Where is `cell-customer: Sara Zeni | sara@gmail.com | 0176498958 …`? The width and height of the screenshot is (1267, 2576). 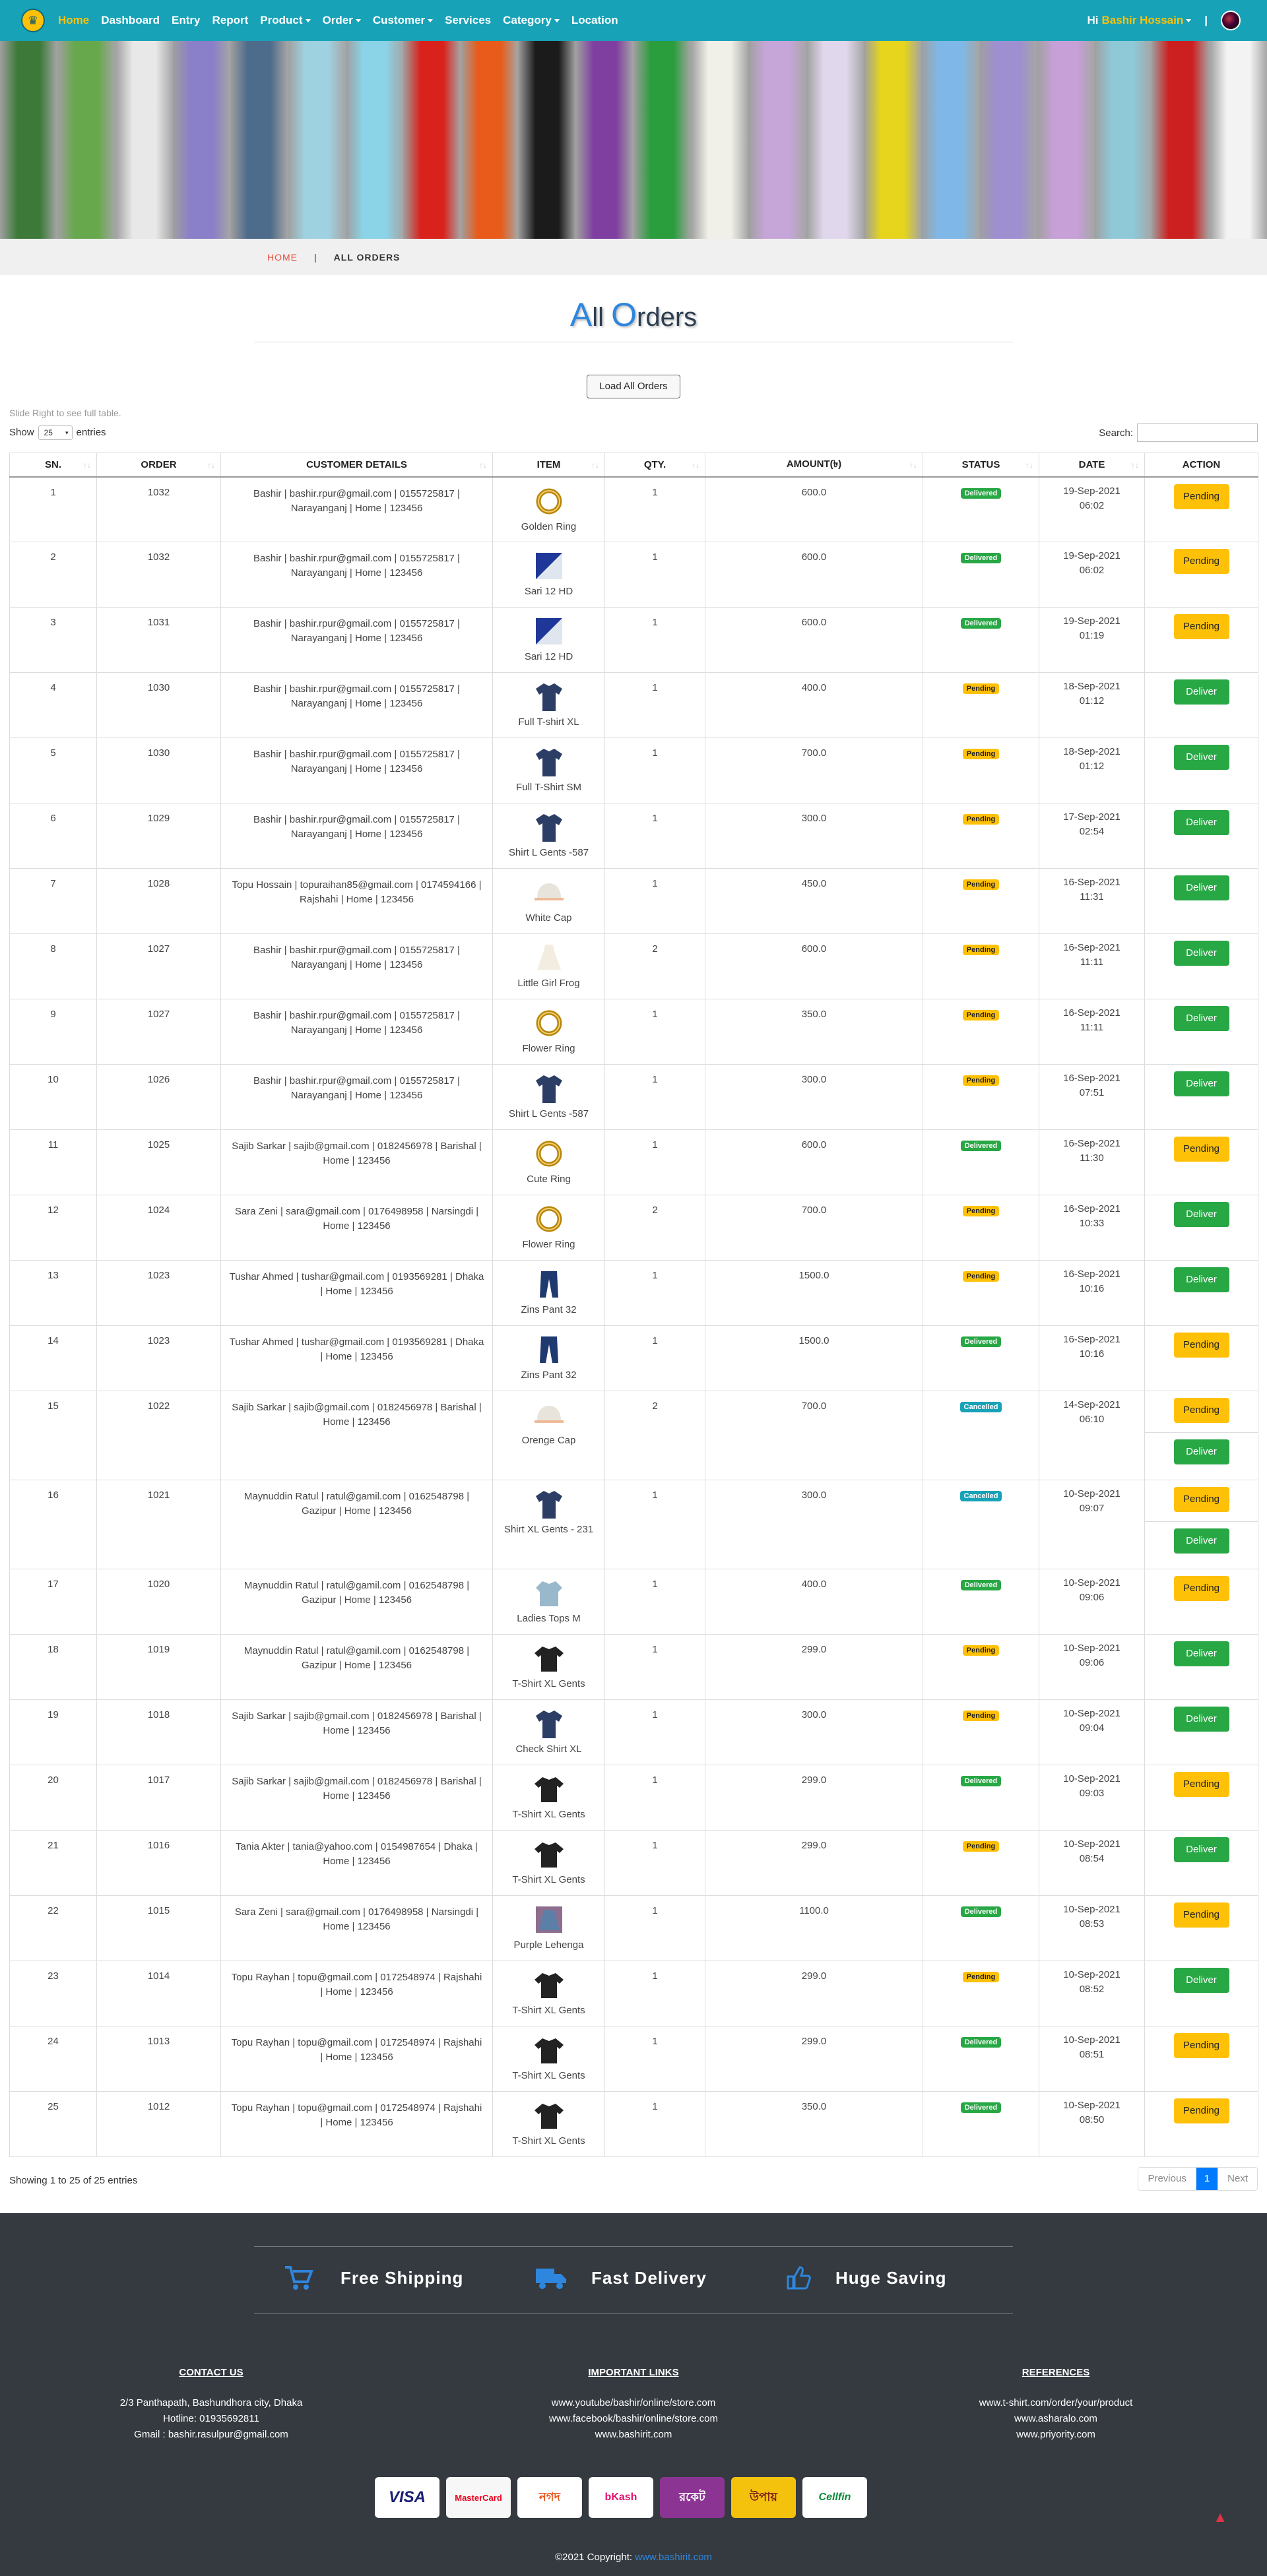
cell-customer: Sara Zeni | sara@gmail.com | 0176498958 … is located at coordinates (356, 1228).